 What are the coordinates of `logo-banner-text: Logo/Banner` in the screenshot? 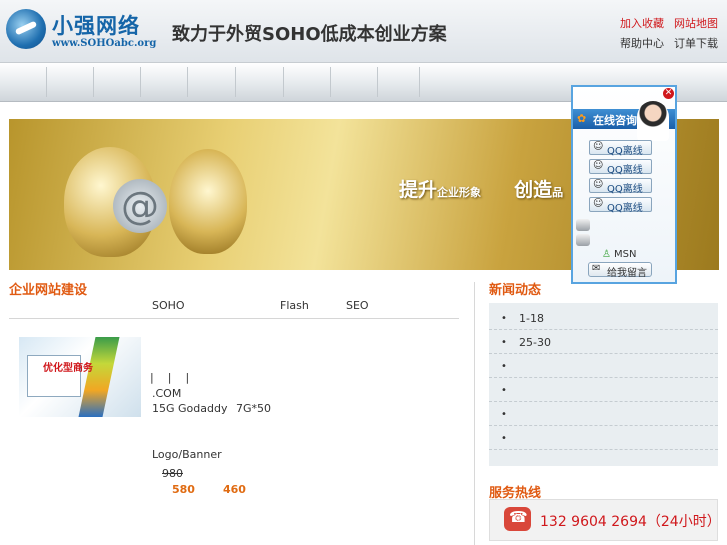 It's located at (187, 454).